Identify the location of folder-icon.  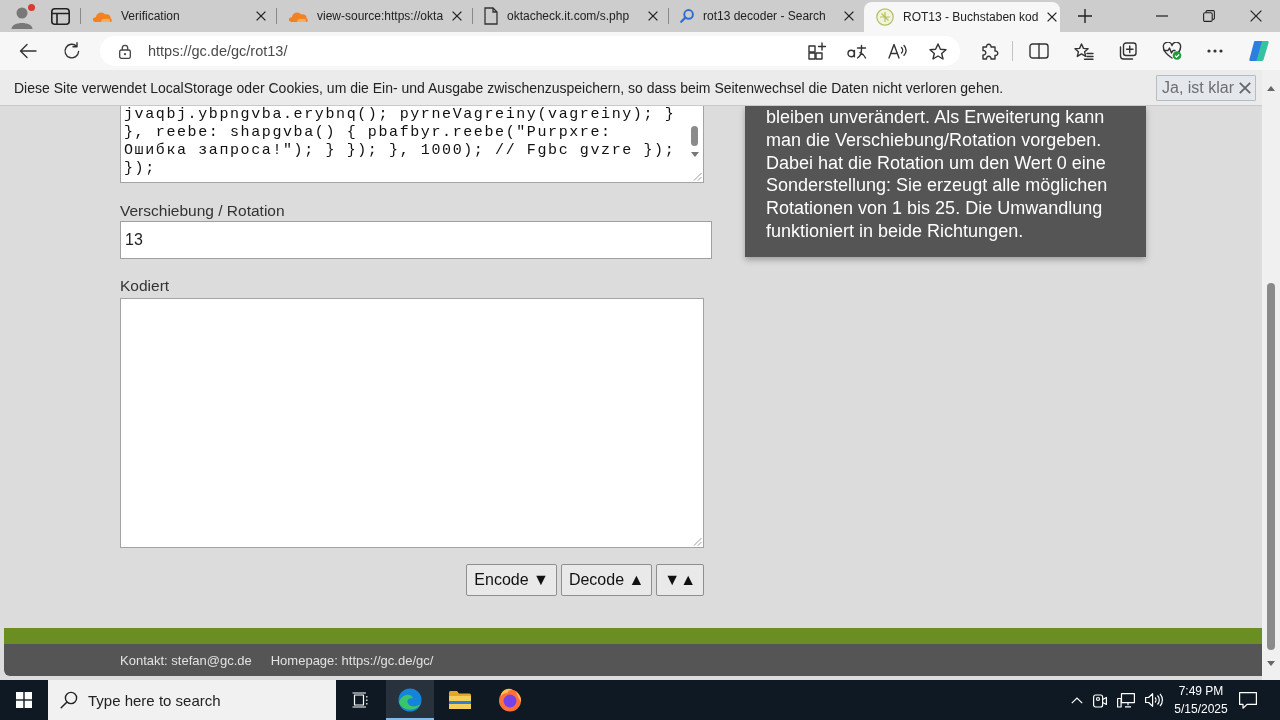
(460, 700).